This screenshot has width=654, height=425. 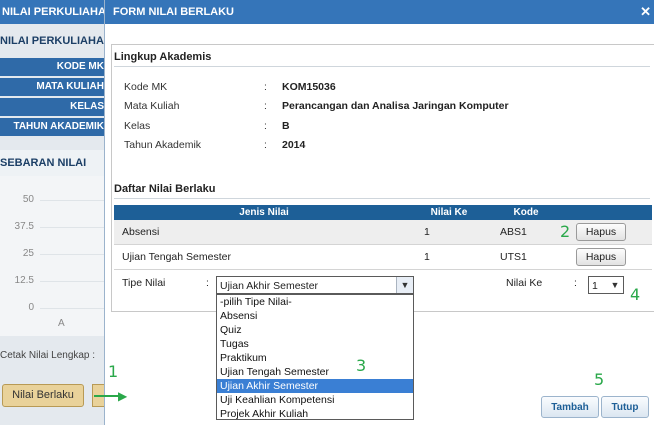 I want to click on annotation-5: 5, so click(x=599, y=379).